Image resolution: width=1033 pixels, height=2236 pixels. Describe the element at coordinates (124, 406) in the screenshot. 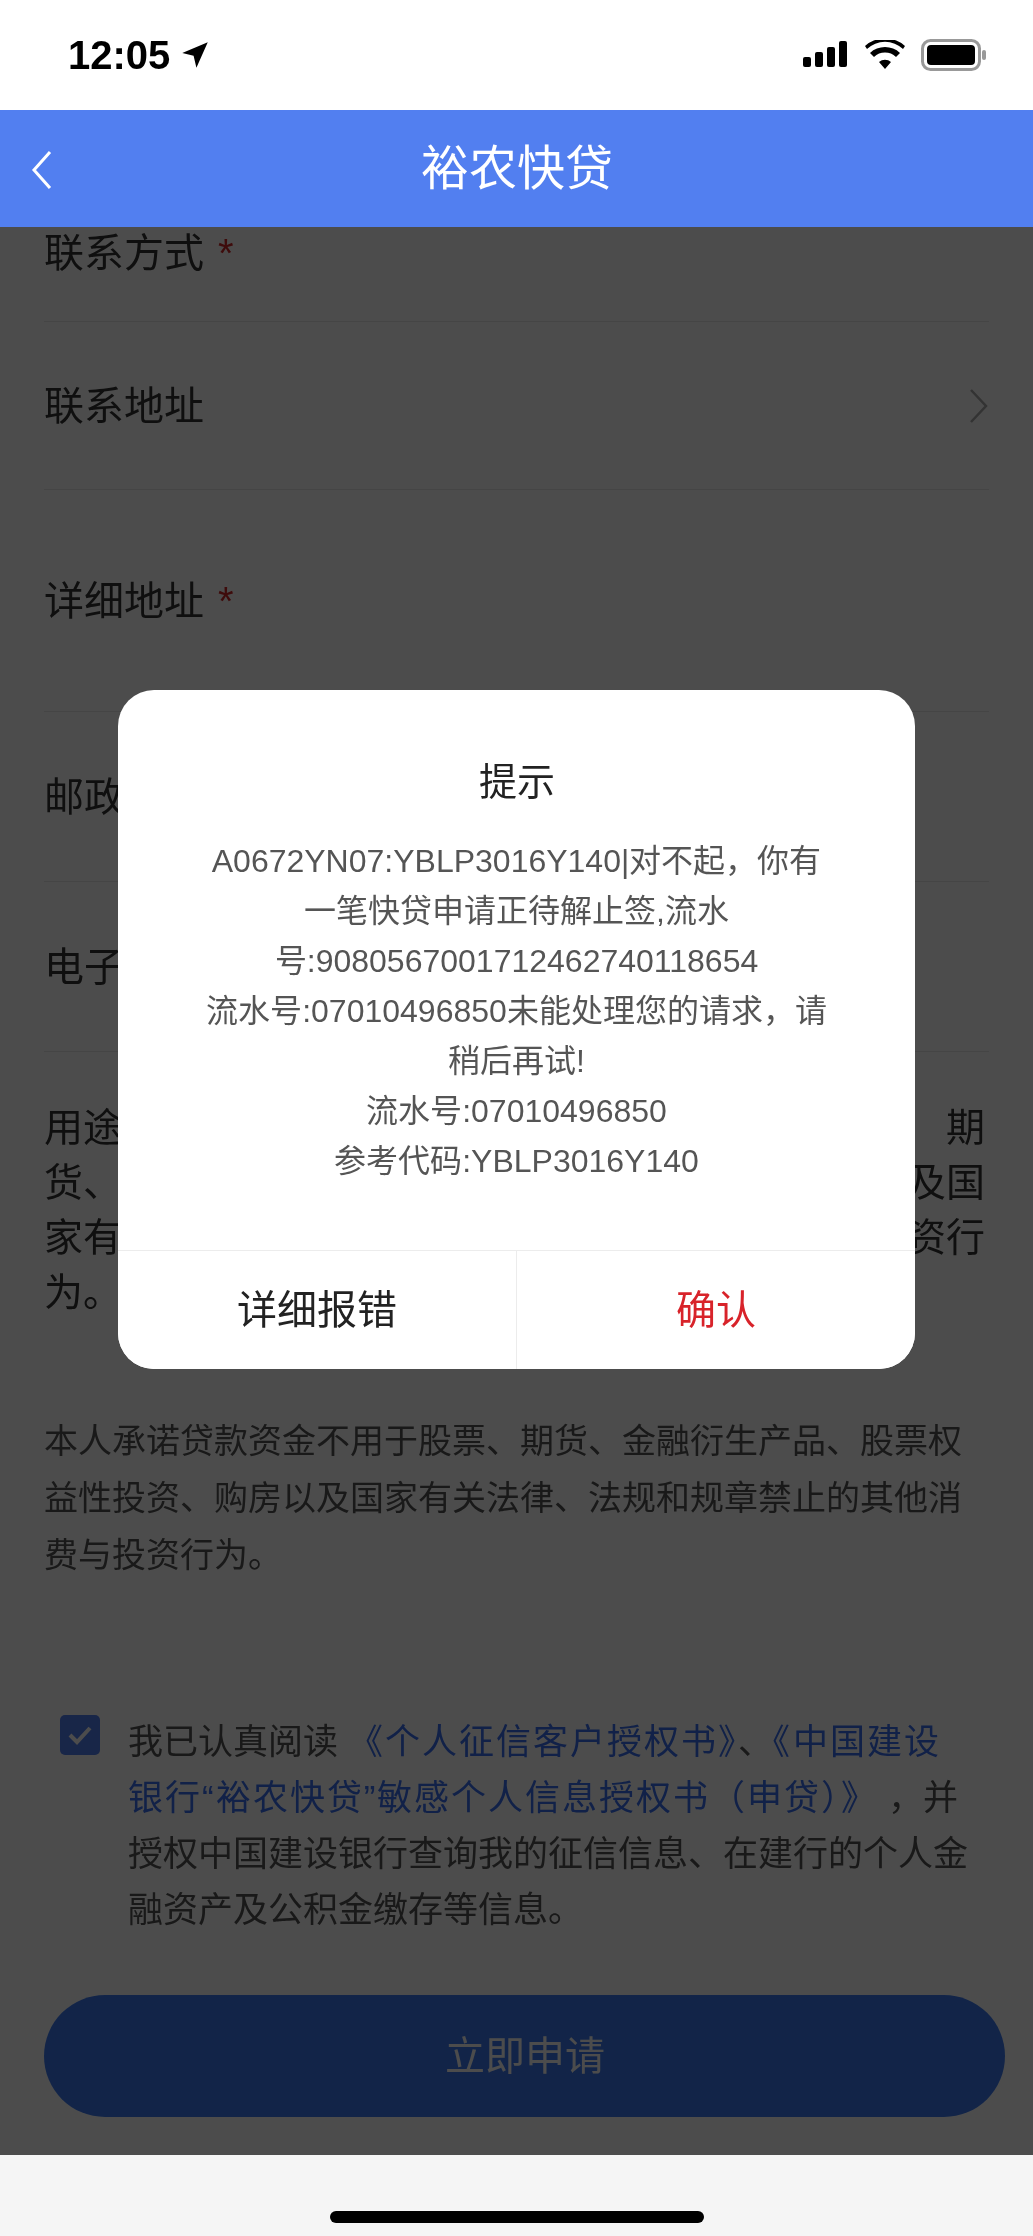

I see `field-label: 联系地址` at that location.